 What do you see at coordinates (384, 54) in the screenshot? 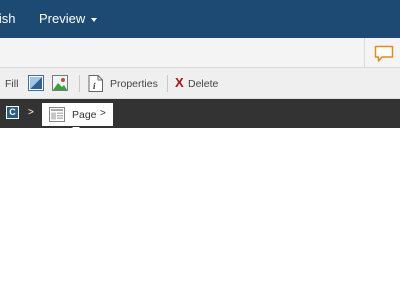
I see `comment-icon` at bounding box center [384, 54].